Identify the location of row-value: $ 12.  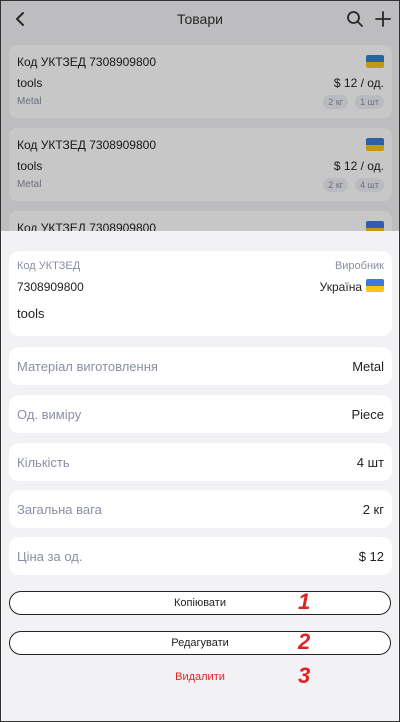
(371, 556).